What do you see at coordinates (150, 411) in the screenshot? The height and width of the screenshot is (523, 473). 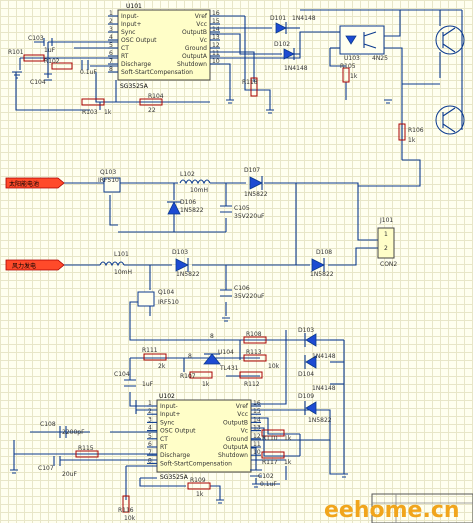 I see `ic_bottom-pin-2-number: 2` at bounding box center [150, 411].